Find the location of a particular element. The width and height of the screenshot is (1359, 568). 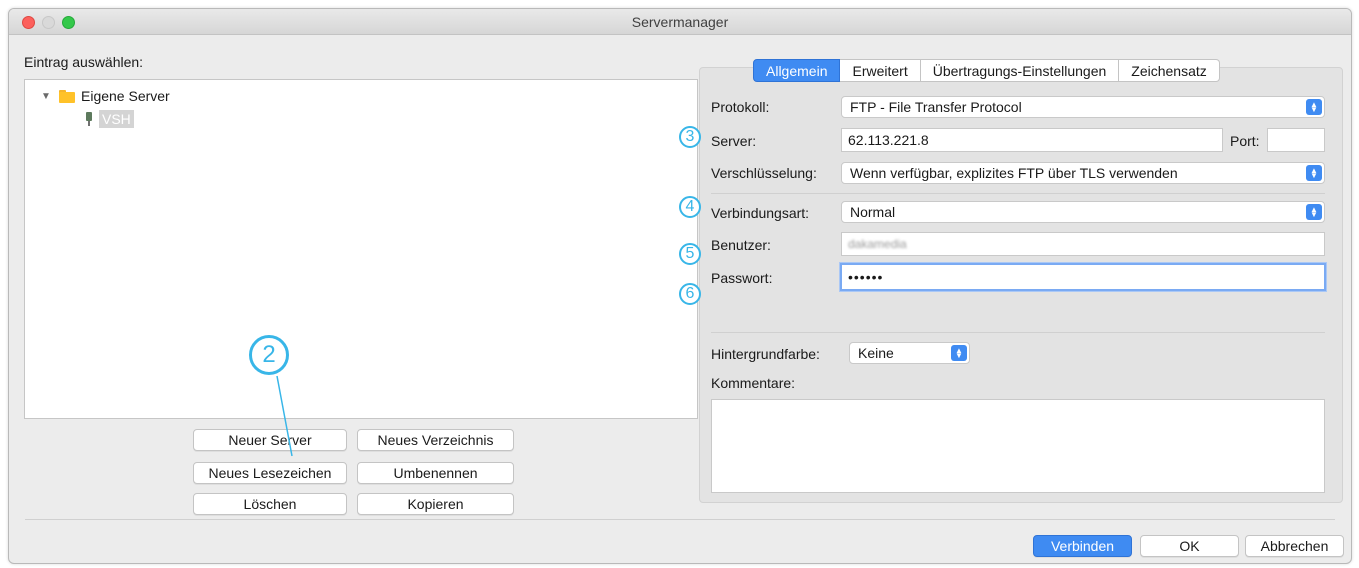

callout-5: 5 is located at coordinates (690, 254).